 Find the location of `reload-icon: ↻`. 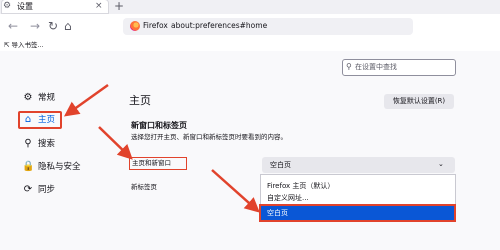

reload-icon: ↻ is located at coordinates (53, 26).